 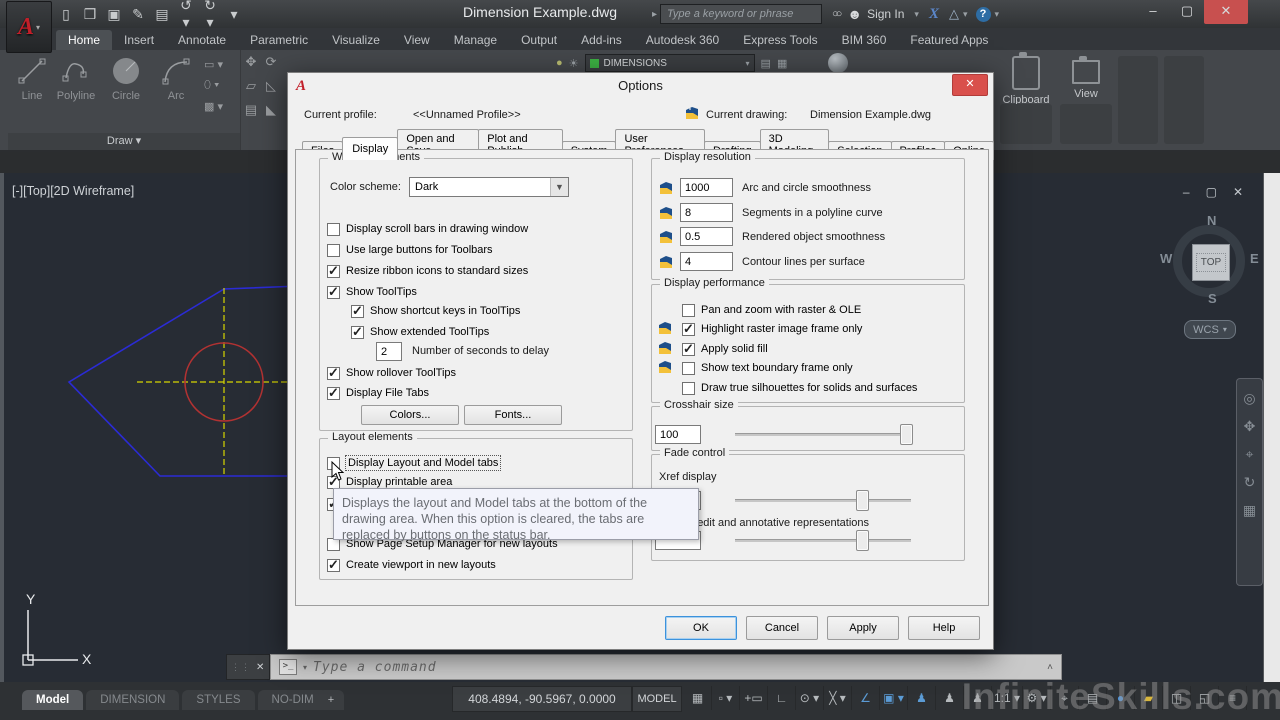 I want to click on new-file-icon: ▯, so click(x=66, y=14).